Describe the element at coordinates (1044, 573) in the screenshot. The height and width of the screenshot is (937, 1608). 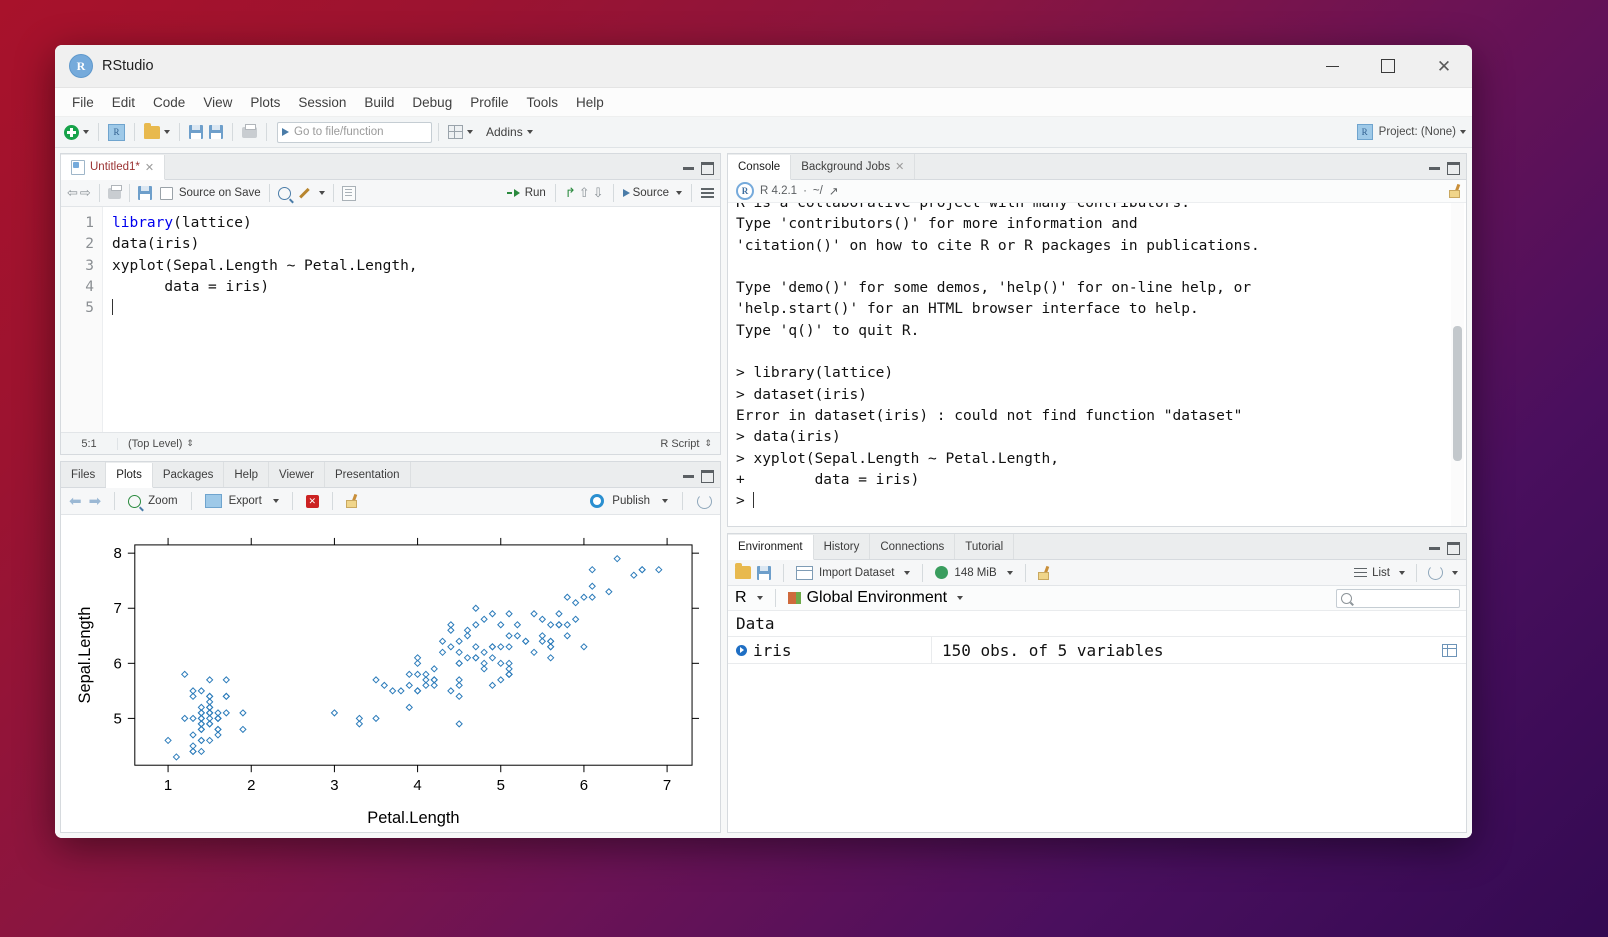
I see `clear-environment-icon` at that location.